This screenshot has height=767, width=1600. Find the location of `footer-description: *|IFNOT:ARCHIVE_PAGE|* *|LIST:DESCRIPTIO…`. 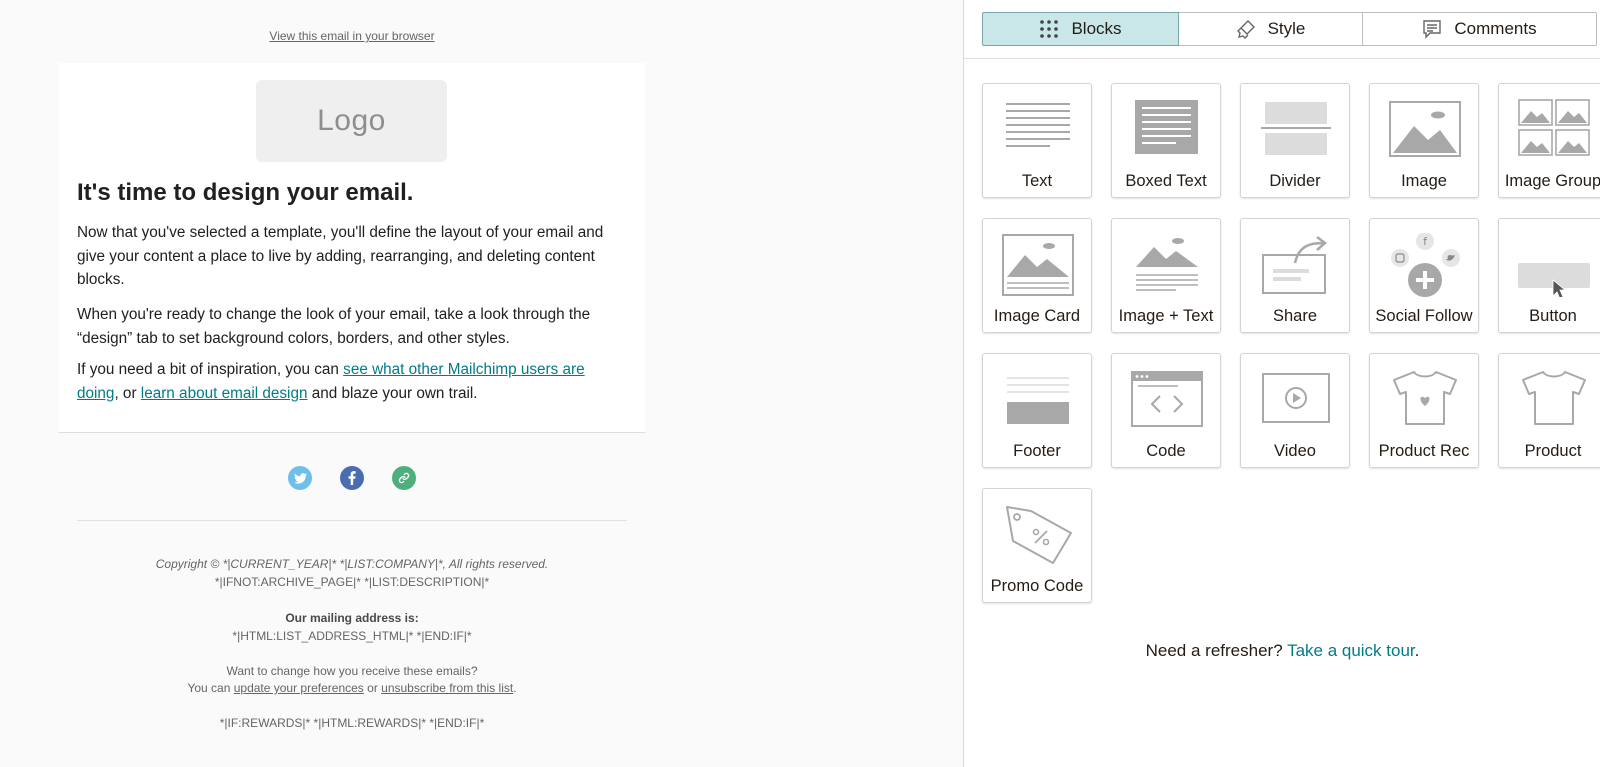

footer-description: *|IFNOT:ARCHIVE_PAGE|* *|LIST:DESCRIPTIO… is located at coordinates (352, 582).